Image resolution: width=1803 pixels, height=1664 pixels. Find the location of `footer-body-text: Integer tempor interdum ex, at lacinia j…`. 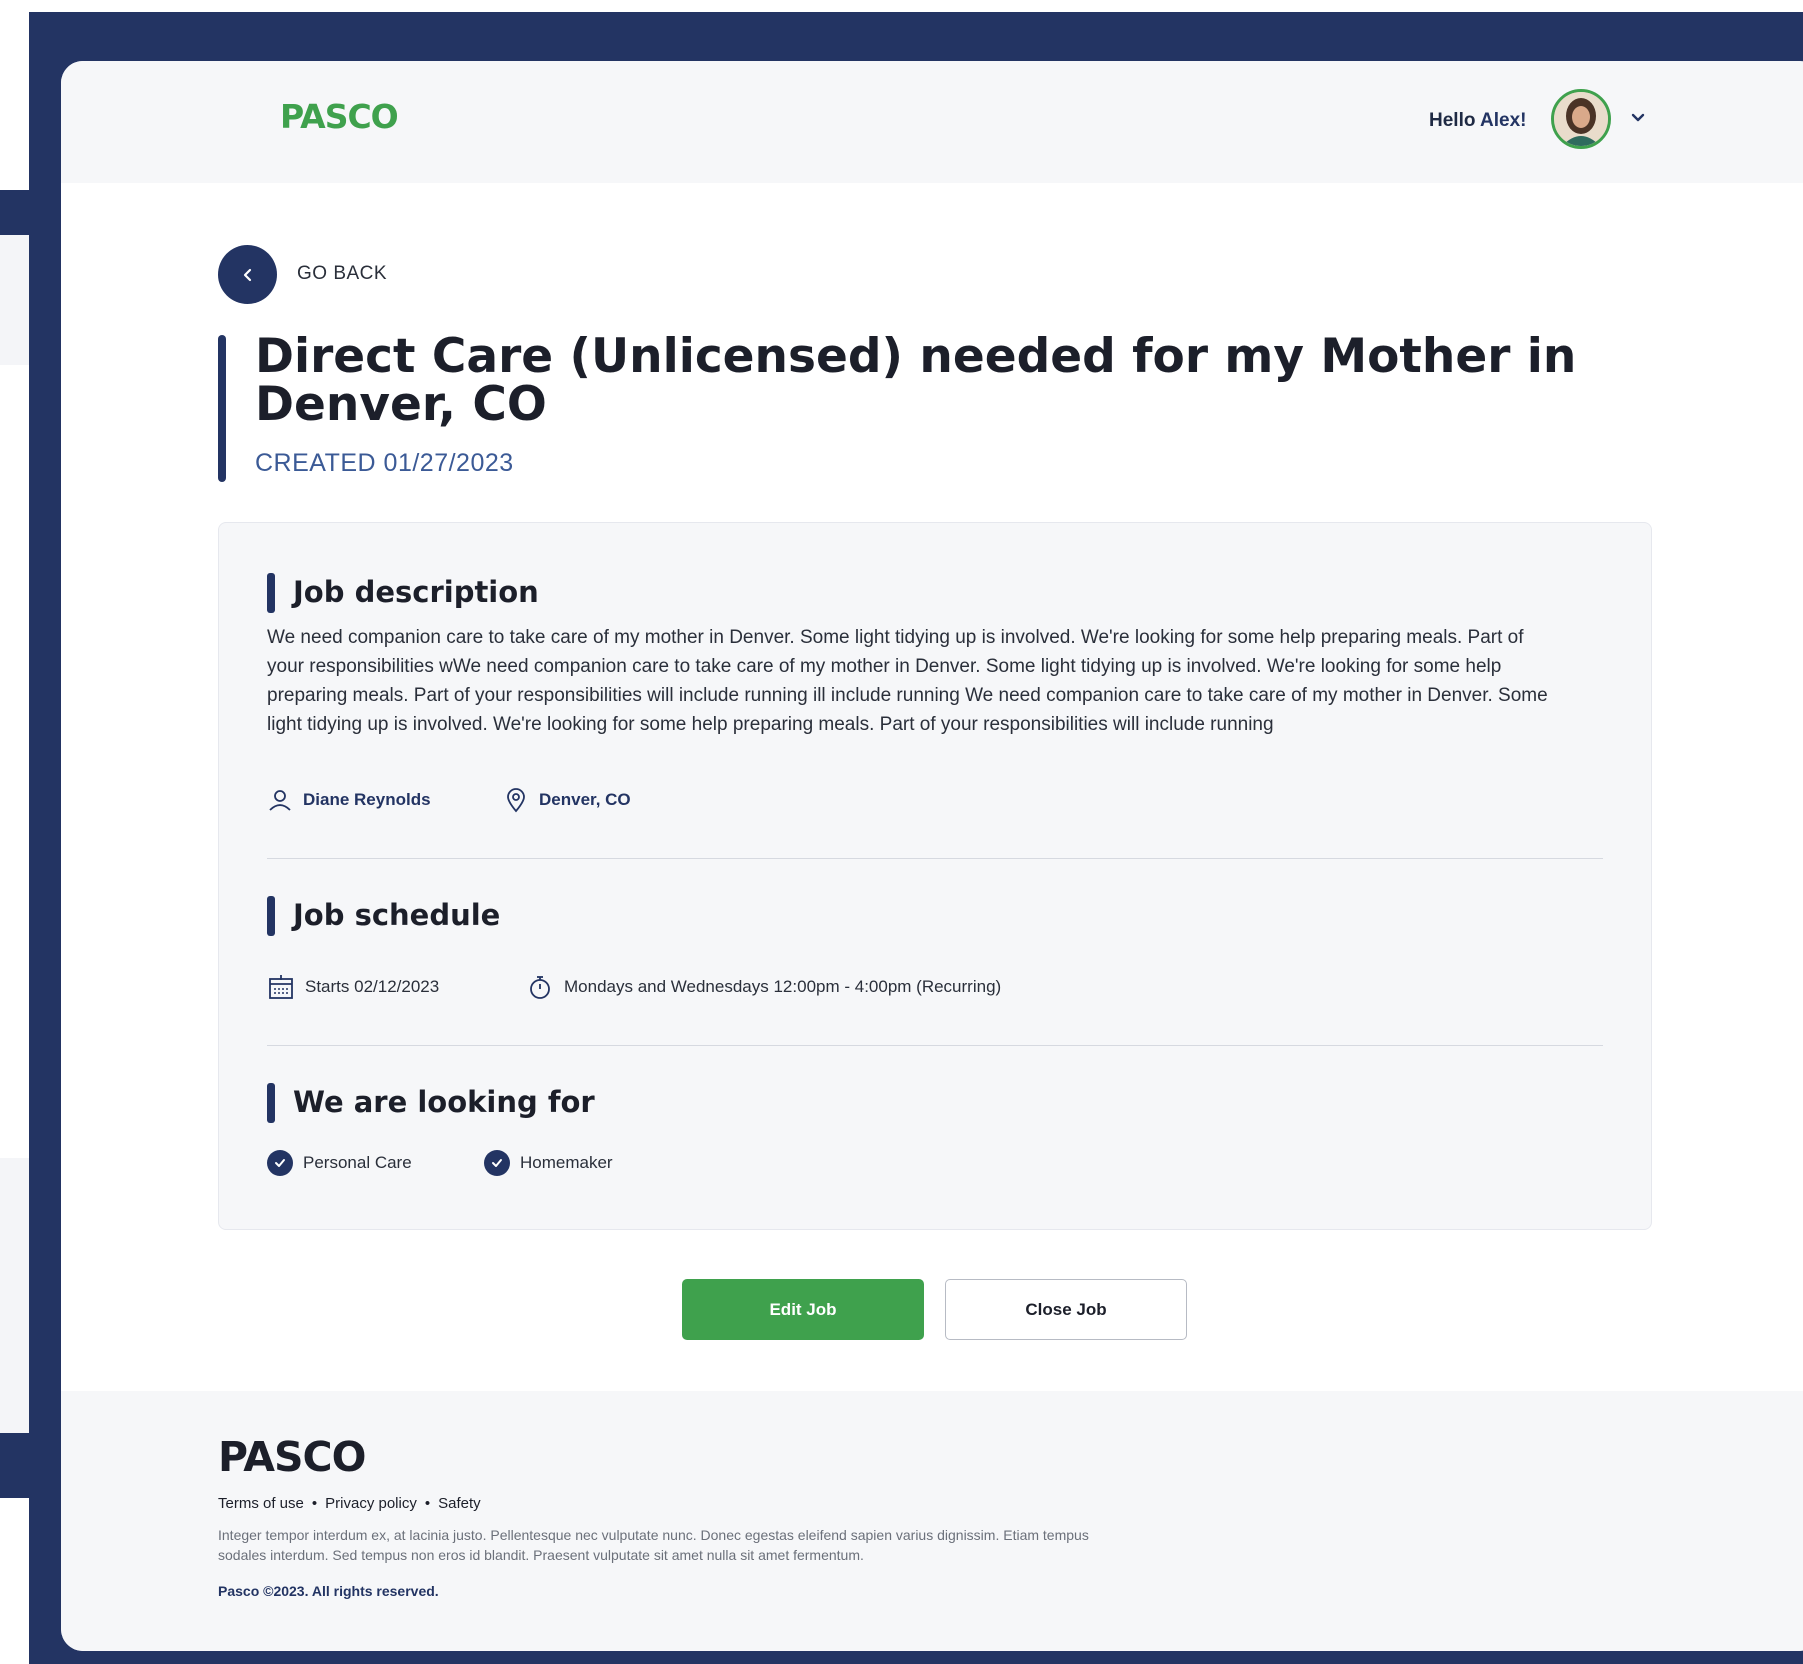

footer-body-text: Integer tempor interdum ex, at lacinia j… is located at coordinates (653, 1545).